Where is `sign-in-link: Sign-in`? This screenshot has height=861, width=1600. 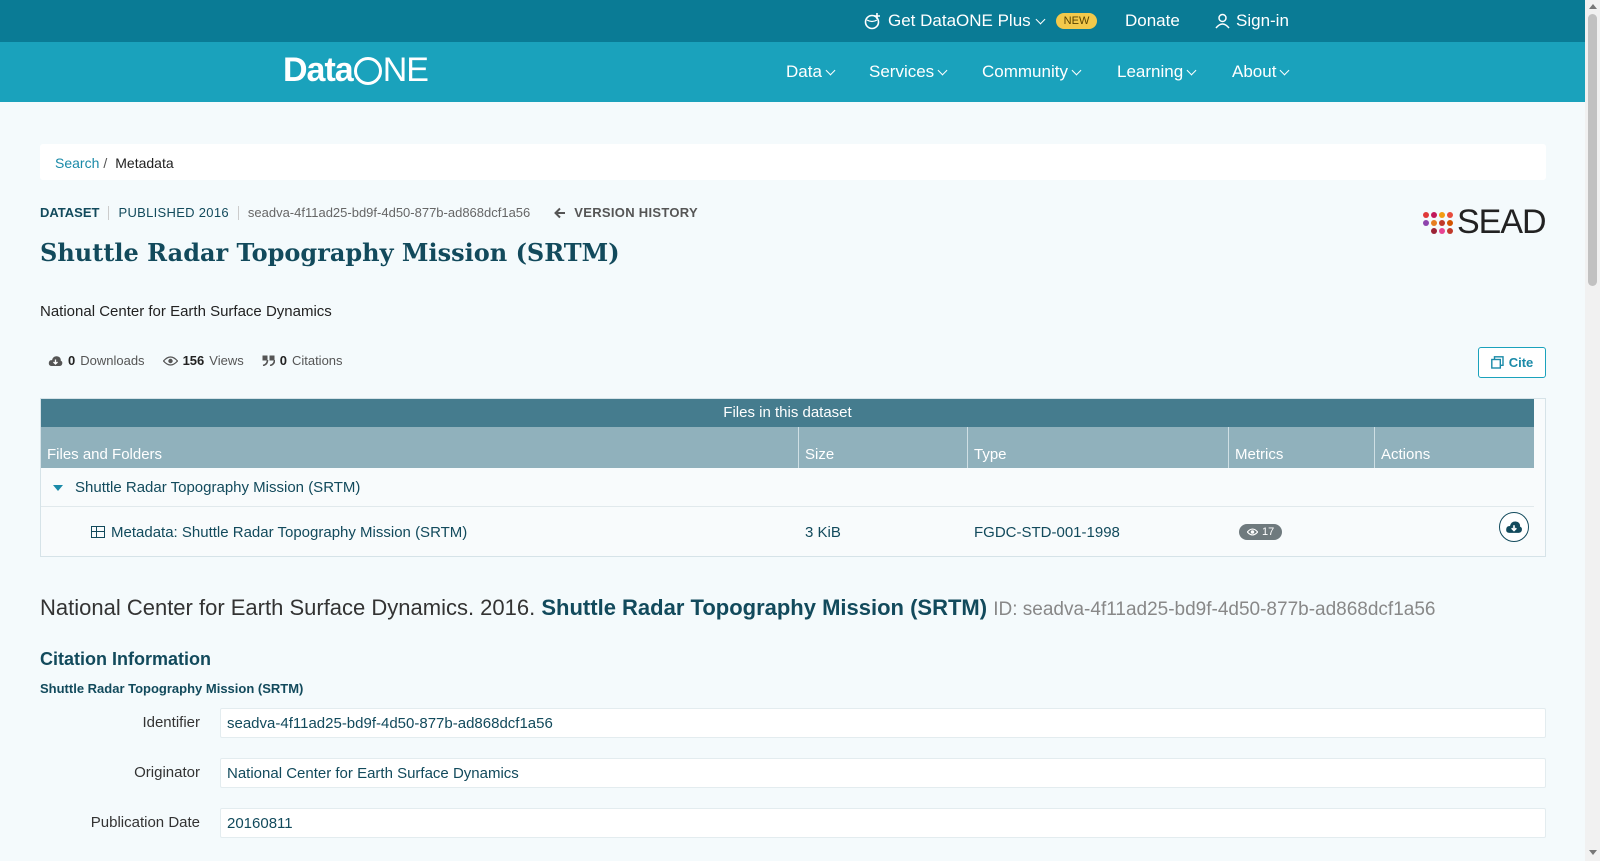
sign-in-link: Sign-in is located at coordinates (1252, 21).